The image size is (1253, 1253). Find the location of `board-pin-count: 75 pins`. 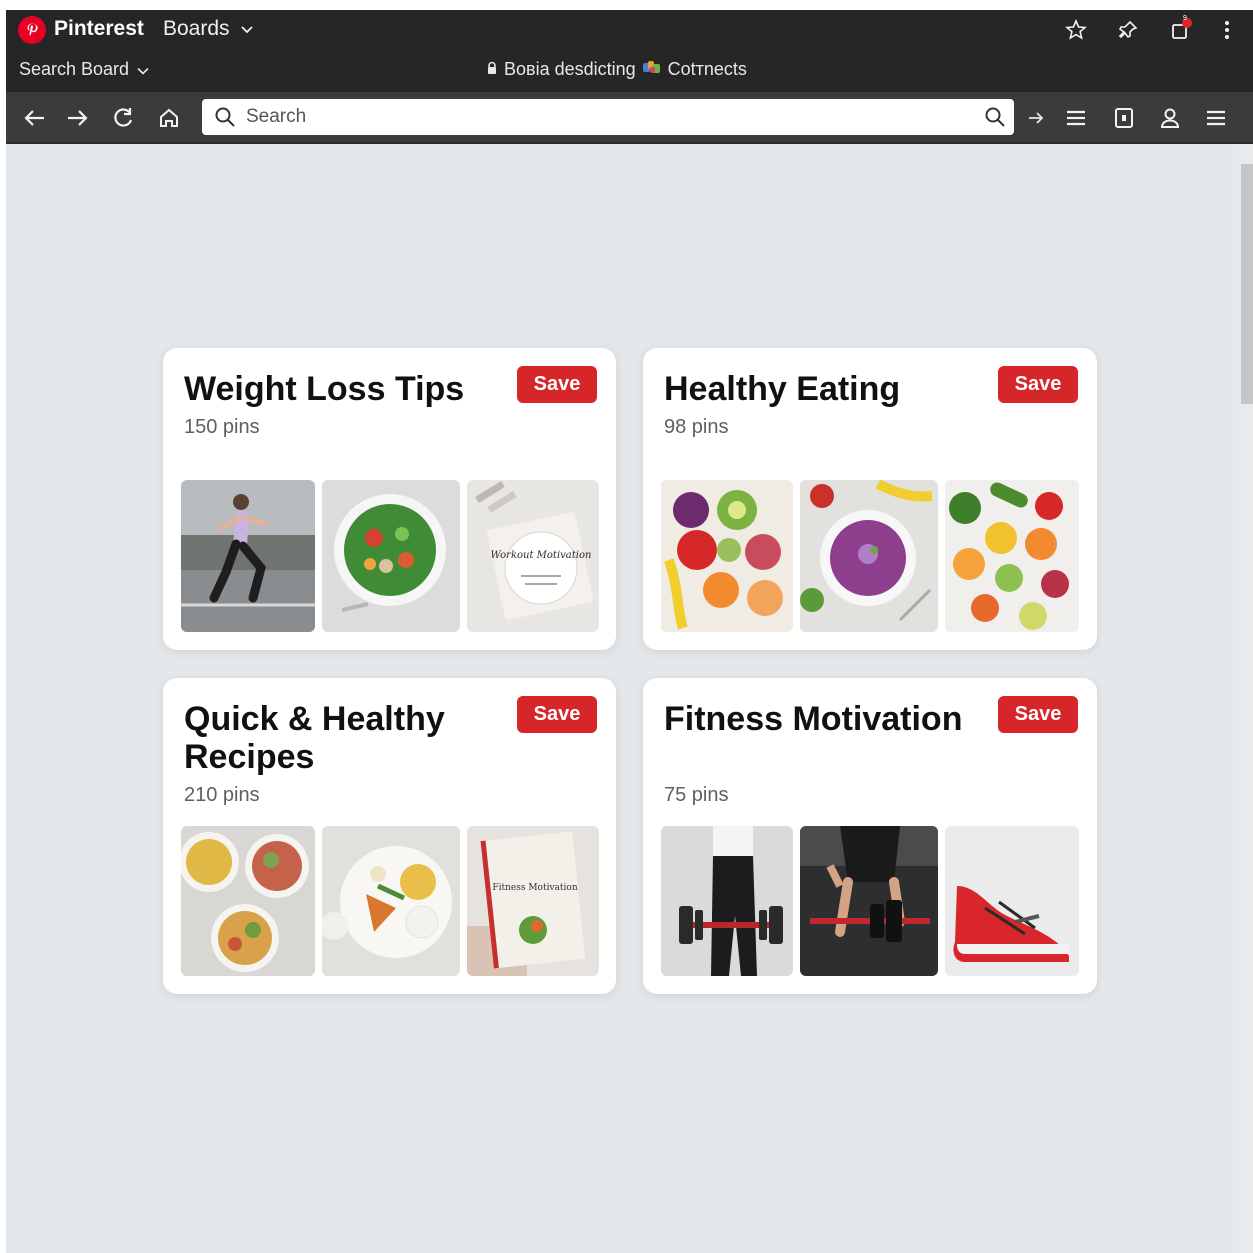

board-pin-count: 75 pins is located at coordinates (696, 795).